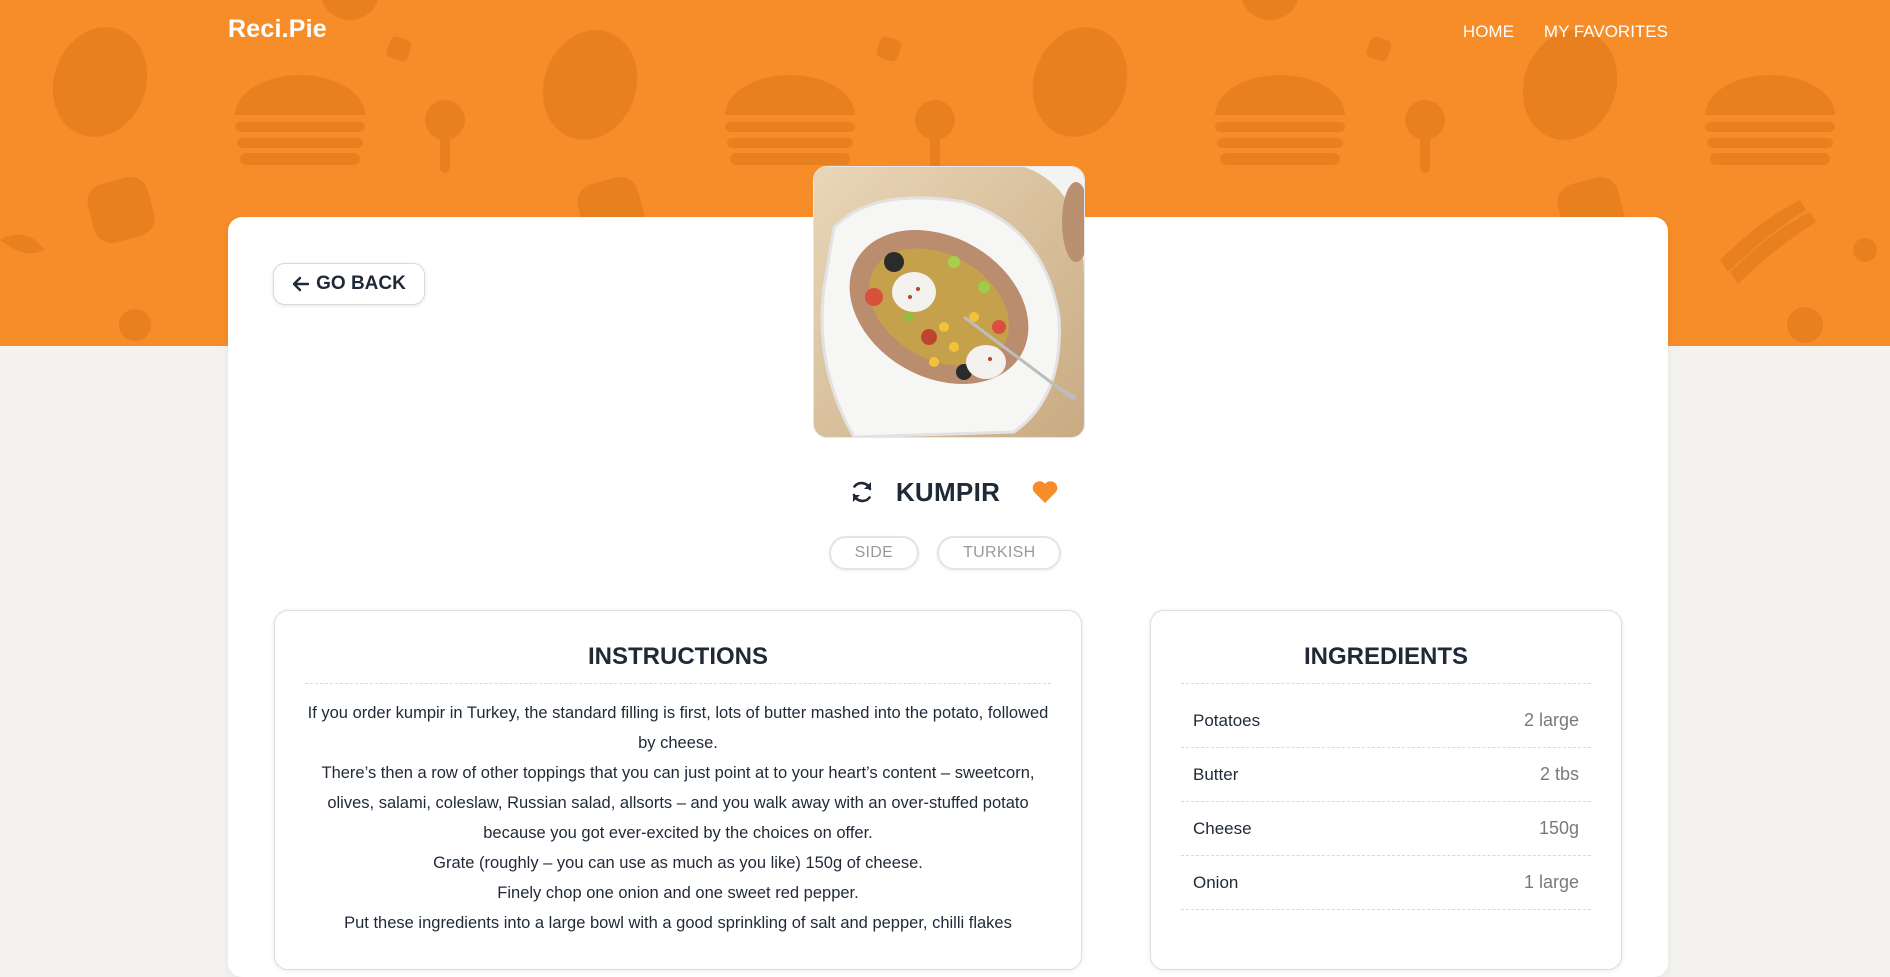  What do you see at coordinates (999, 553) in the screenshot?
I see `tag-turkish: TURKISH` at bounding box center [999, 553].